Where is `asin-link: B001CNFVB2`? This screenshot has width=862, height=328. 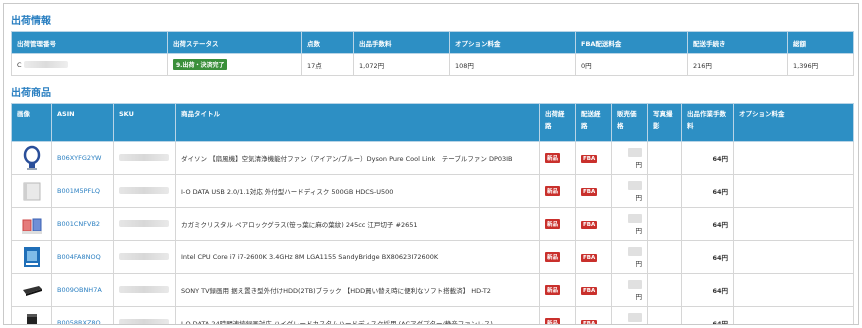 asin-link: B001CNFVB2 is located at coordinates (78, 224).